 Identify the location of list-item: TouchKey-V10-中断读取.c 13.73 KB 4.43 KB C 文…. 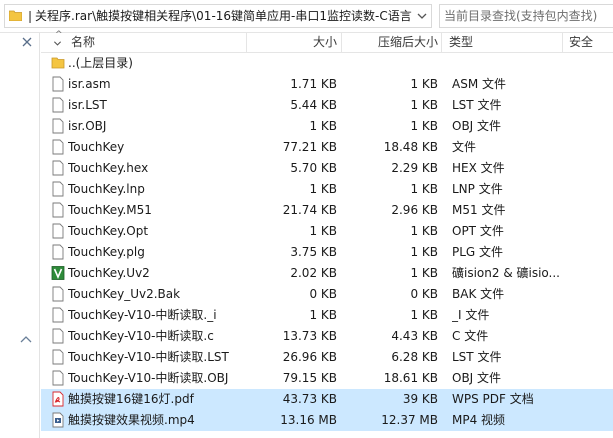
(327, 336).